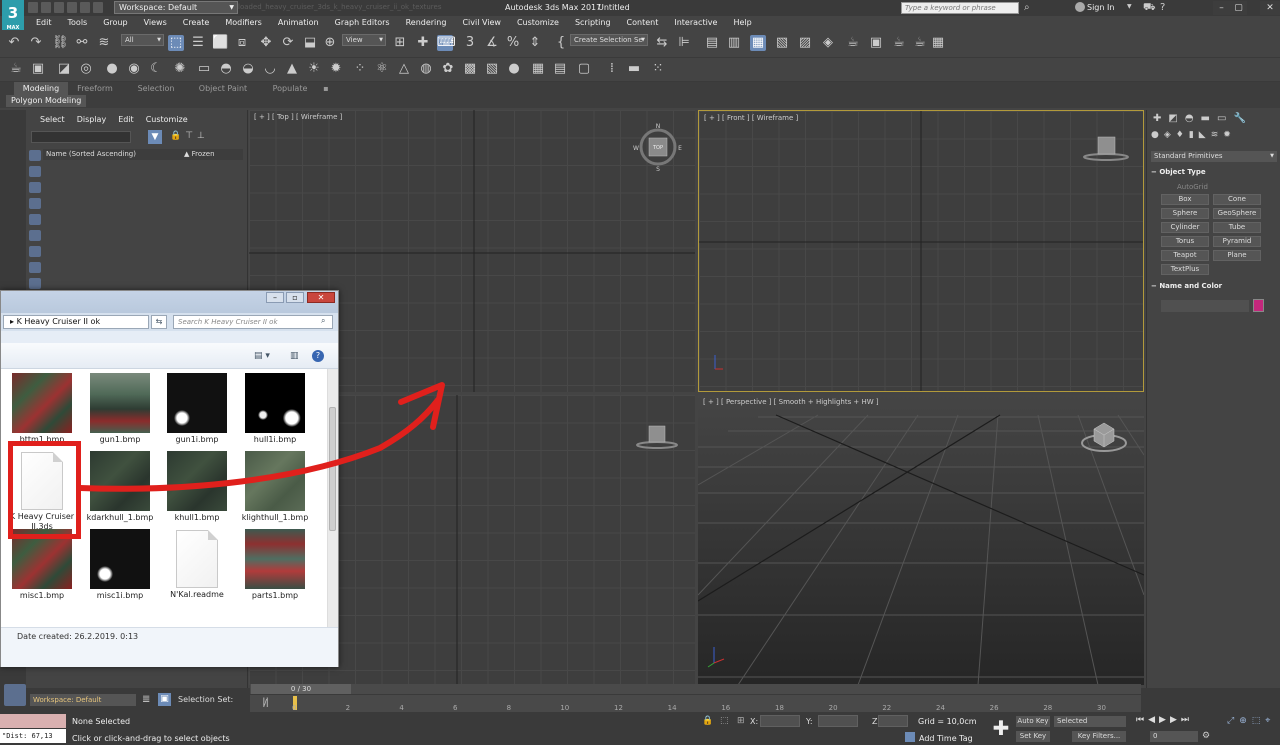 This screenshot has width=1280, height=745. Describe the element at coordinates (72, 7) in the screenshot. I see `undo-quick-icon` at that location.